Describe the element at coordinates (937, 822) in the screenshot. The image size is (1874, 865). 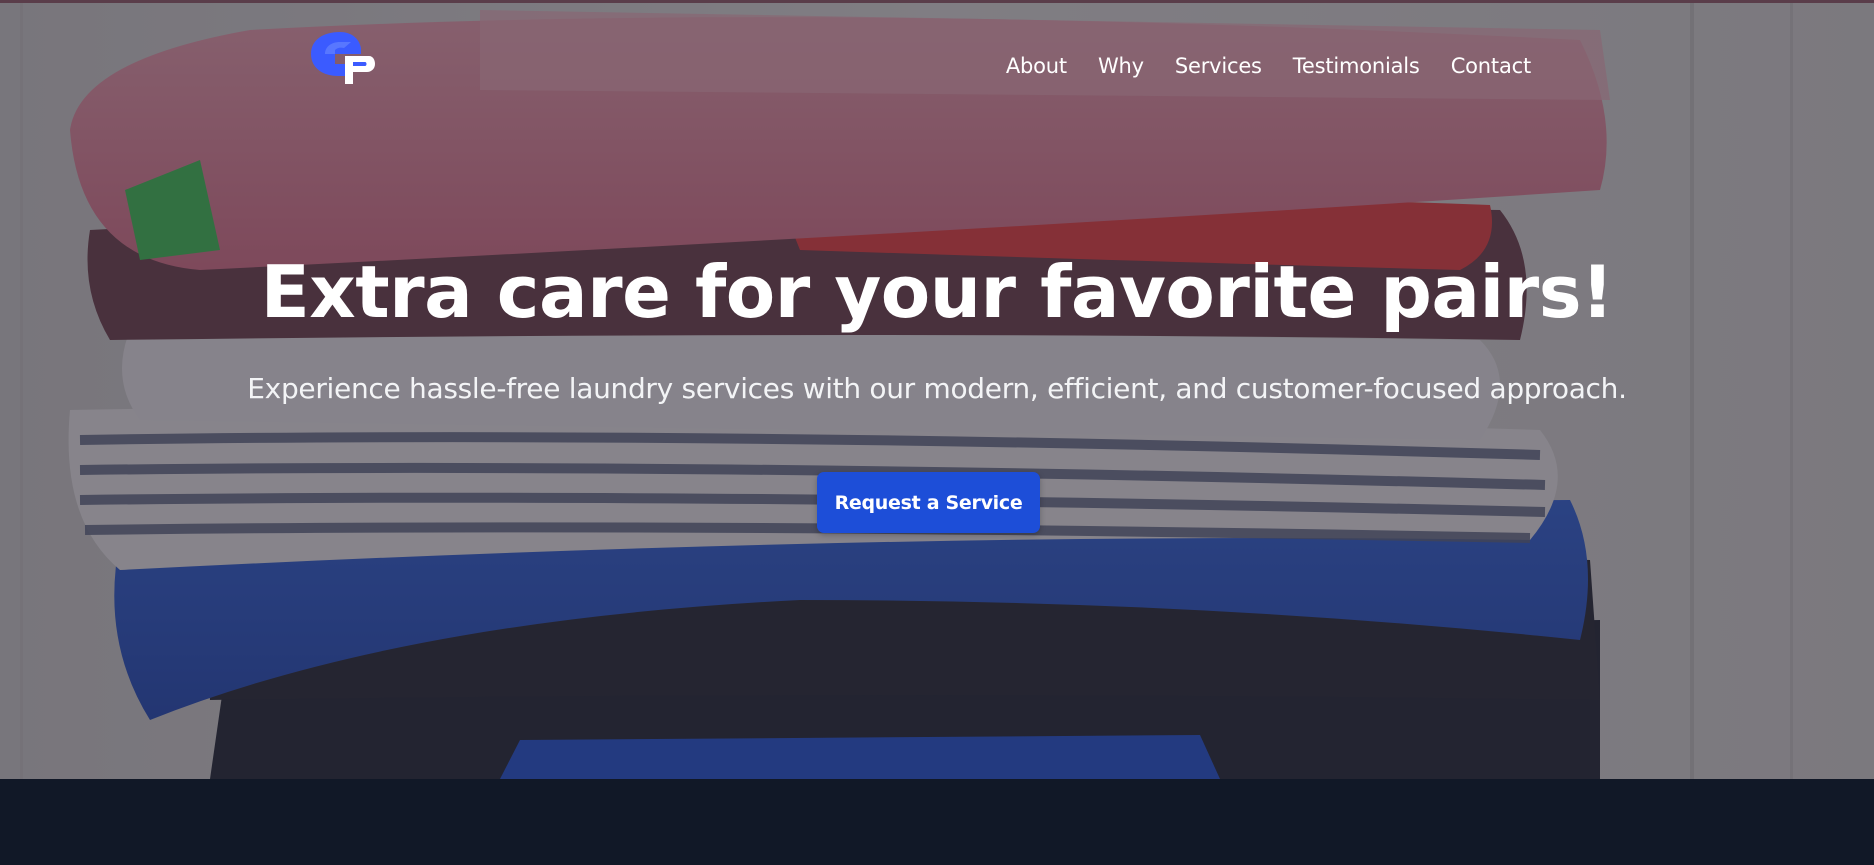
I see `next-section-band` at that location.